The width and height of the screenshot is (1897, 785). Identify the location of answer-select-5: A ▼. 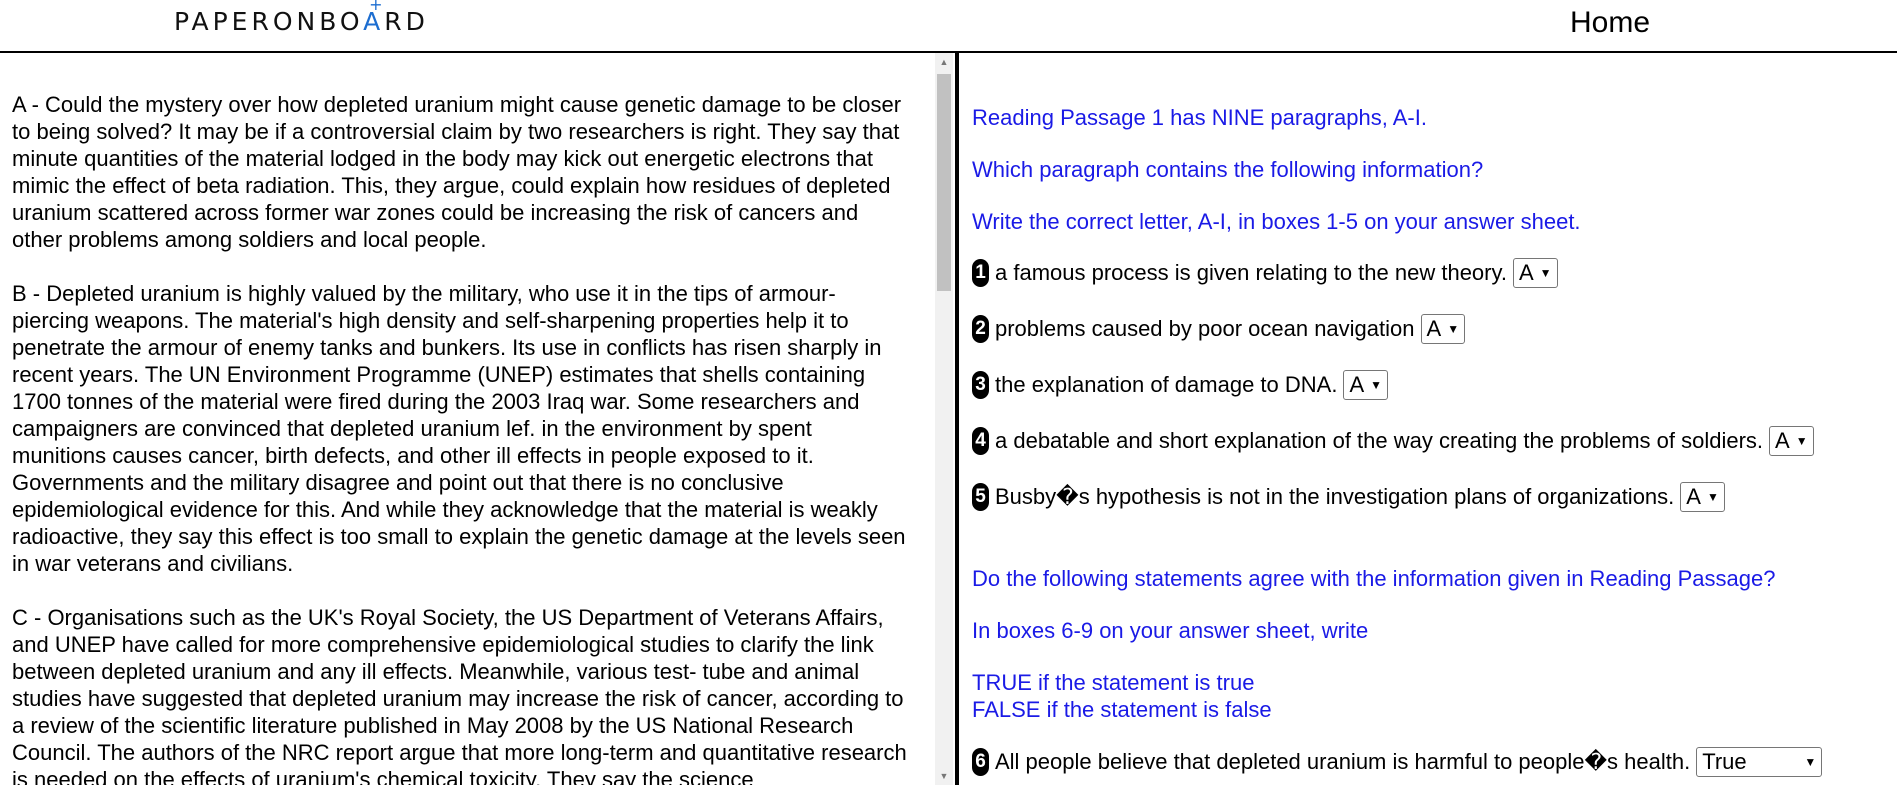
(1702, 497).